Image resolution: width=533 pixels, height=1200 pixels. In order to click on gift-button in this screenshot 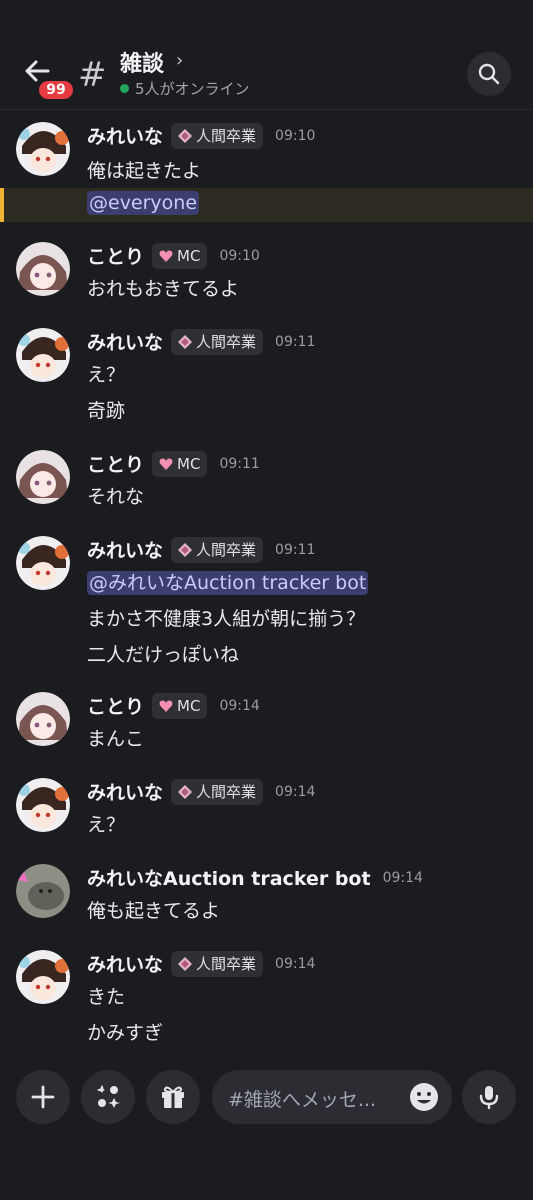, I will do `click(173, 1097)`.